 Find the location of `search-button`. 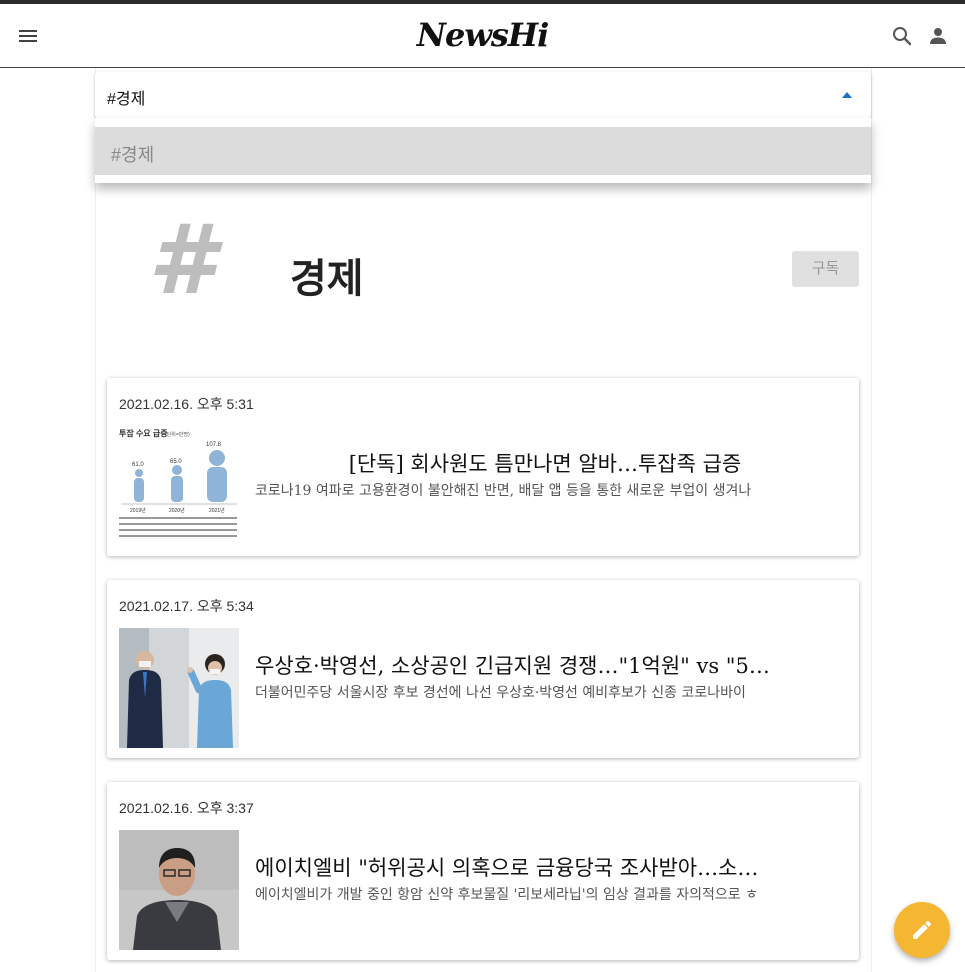

search-button is located at coordinates (902, 36).